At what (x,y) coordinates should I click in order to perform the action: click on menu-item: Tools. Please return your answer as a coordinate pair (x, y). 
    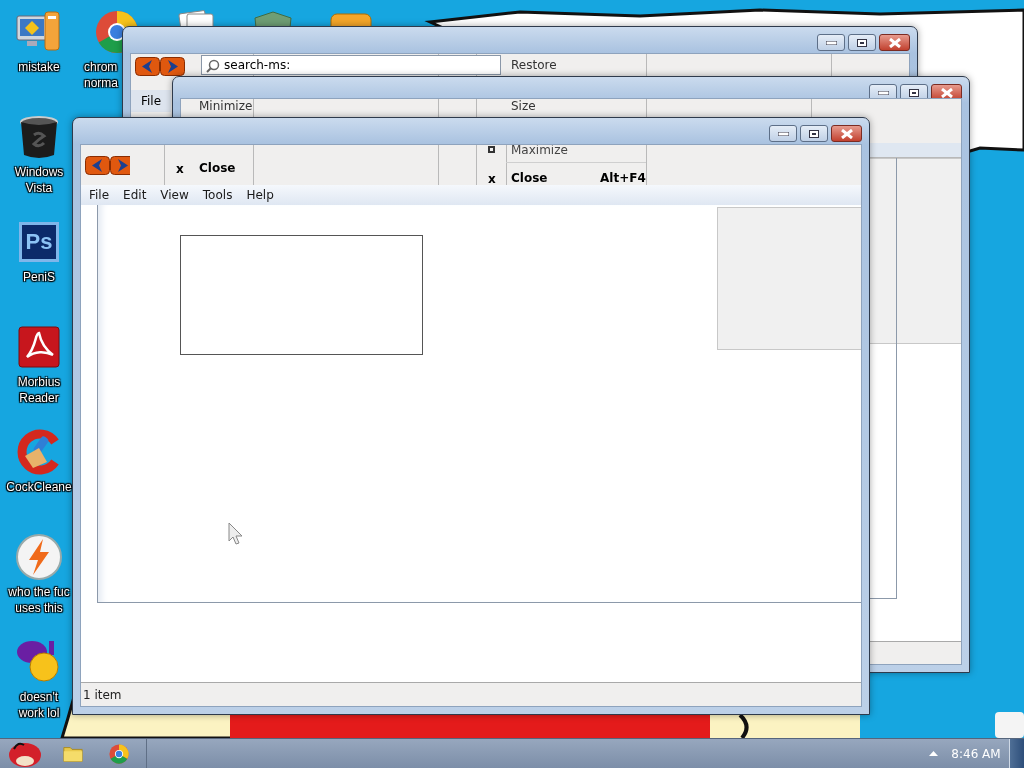
    Looking at the image, I should click on (217, 195).